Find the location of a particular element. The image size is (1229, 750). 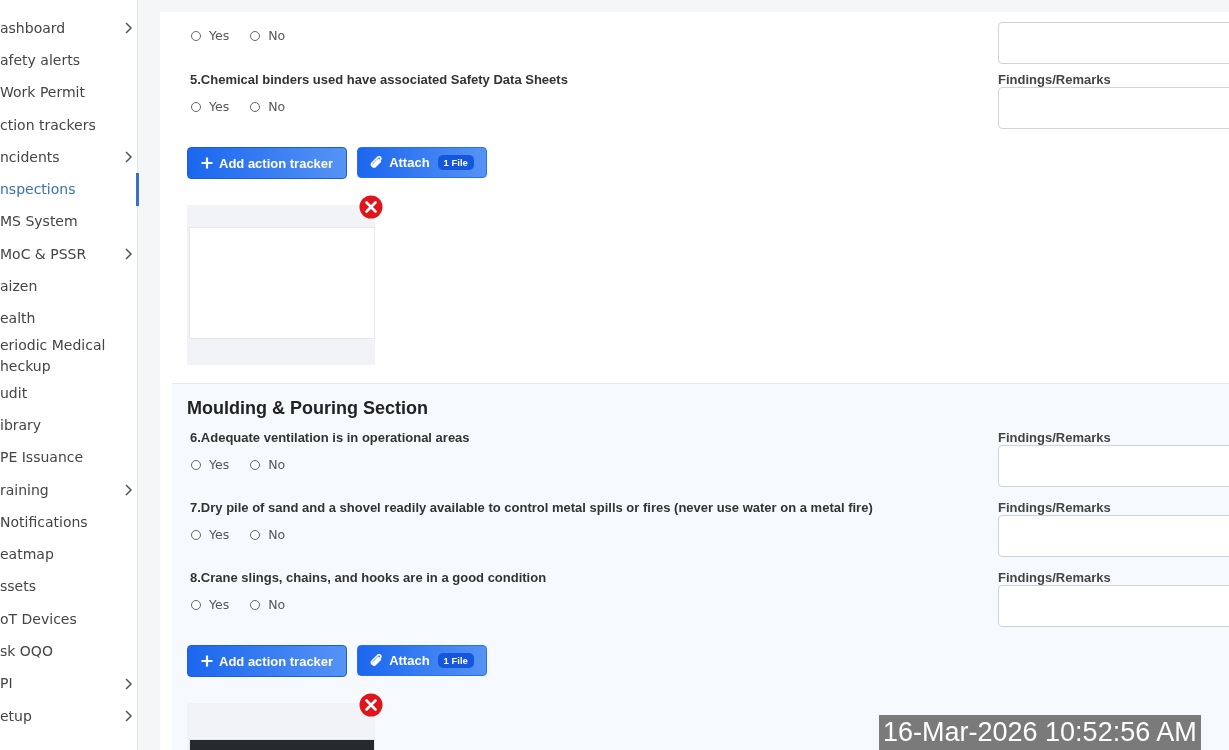

timestamp-overlay: 16-Mar-2026 10:52:56 AM is located at coordinates (1040, 732).